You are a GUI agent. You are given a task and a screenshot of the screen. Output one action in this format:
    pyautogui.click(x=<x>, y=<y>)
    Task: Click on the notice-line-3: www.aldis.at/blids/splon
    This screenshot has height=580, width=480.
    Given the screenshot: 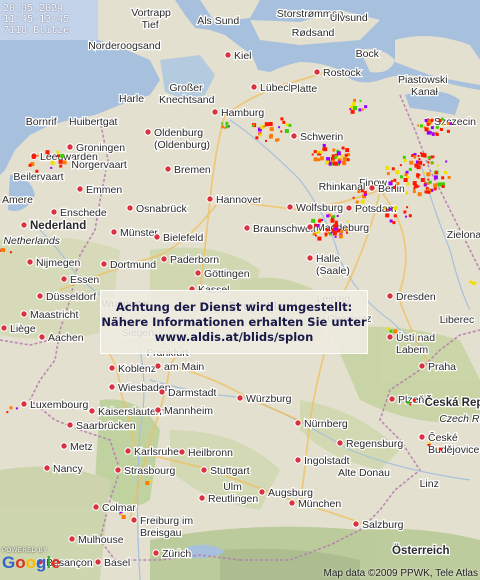 What is the action you would take?
    pyautogui.click(x=234, y=337)
    